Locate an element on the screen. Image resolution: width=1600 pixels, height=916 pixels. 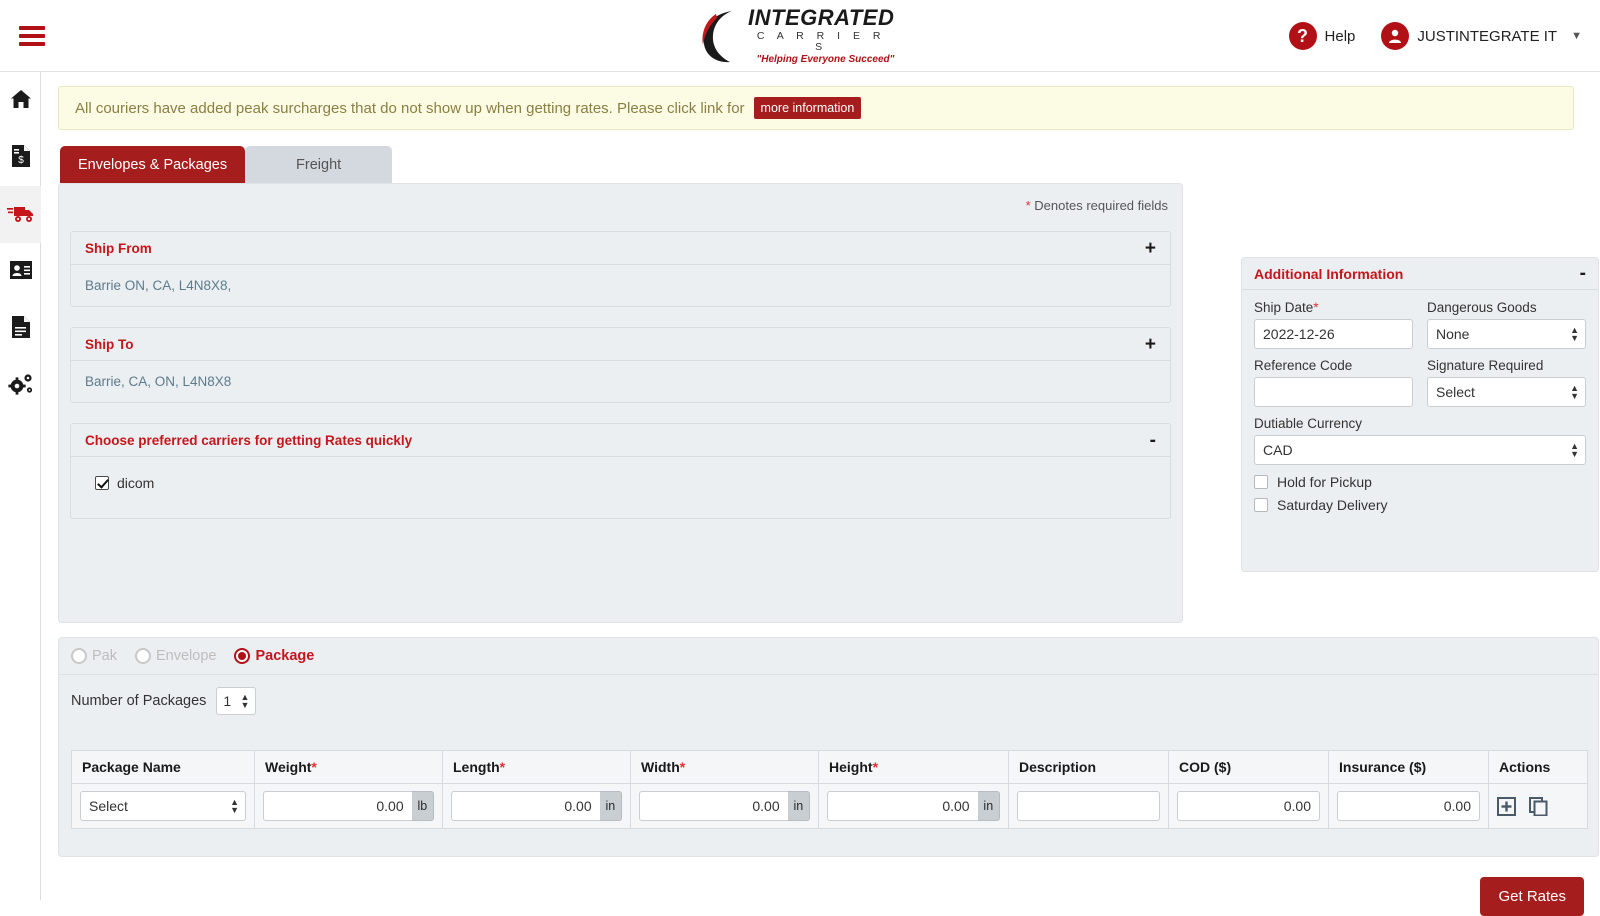
ship-to-expand-icon: + is located at coordinates (1150, 344).